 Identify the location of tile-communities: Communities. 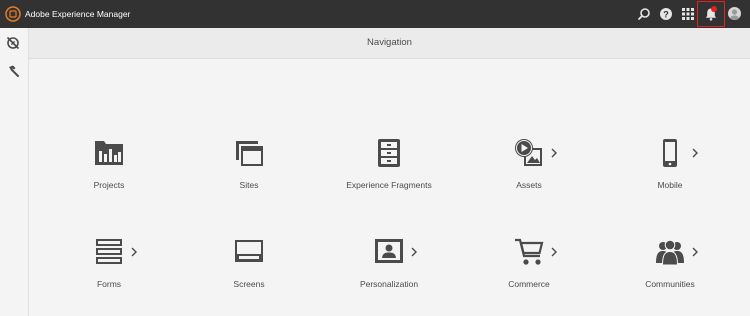
(670, 272).